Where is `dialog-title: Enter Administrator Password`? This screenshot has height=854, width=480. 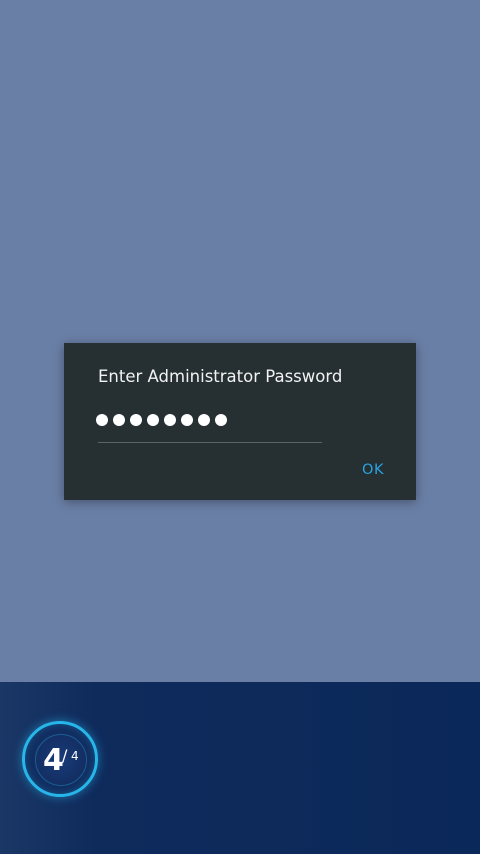
dialog-title: Enter Administrator Password is located at coordinates (220, 376).